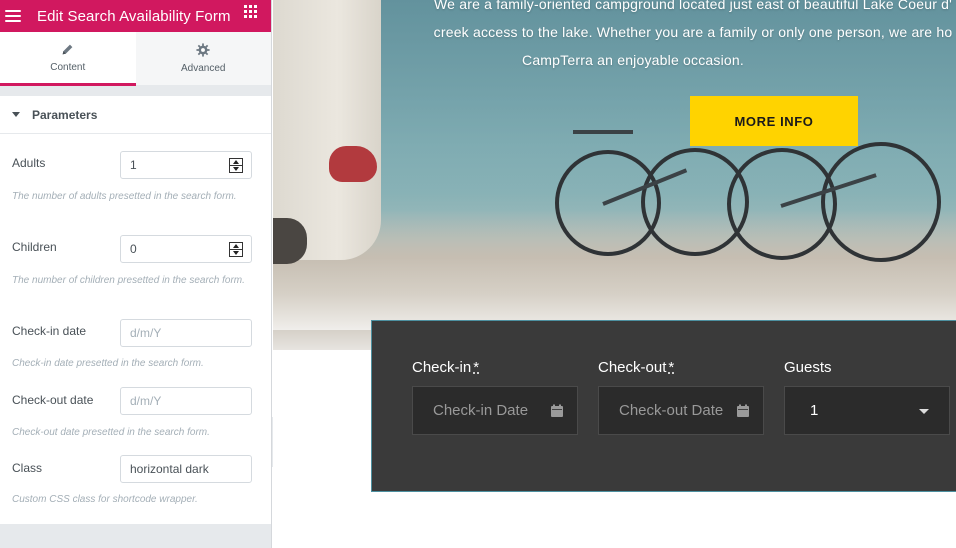 This screenshot has width=956, height=548. What do you see at coordinates (27, 468) in the screenshot?
I see `class-label: Class` at bounding box center [27, 468].